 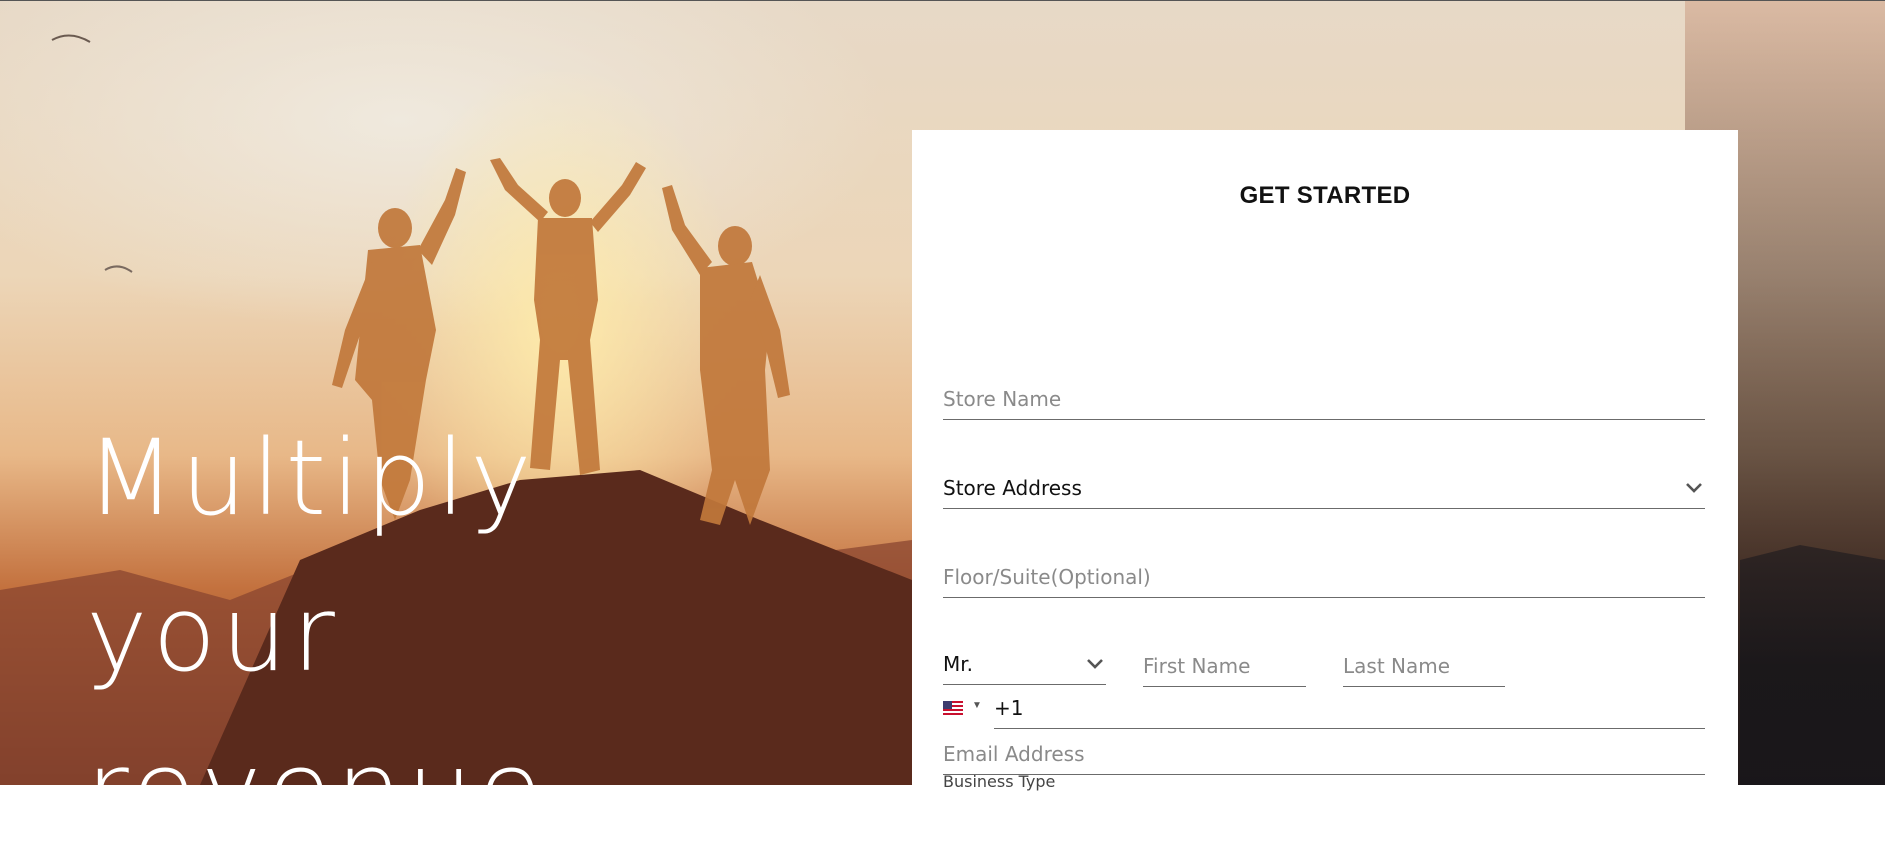 I want to click on store-name-field, so click(x=1324, y=399).